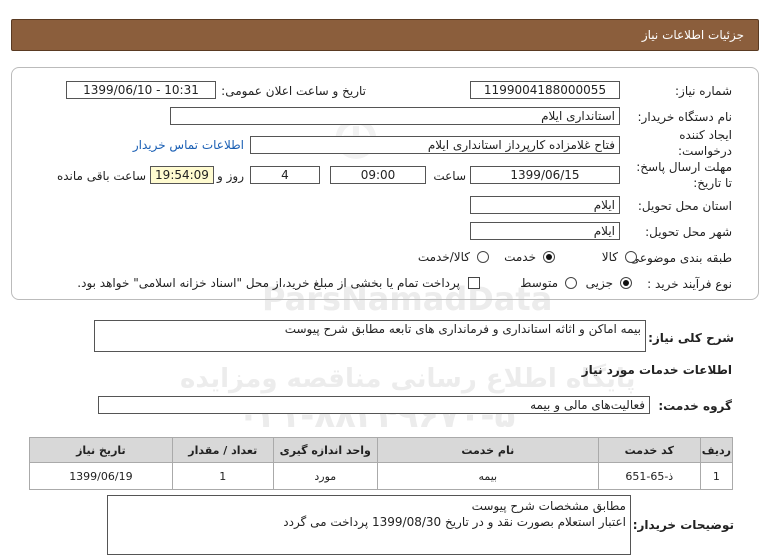 The width and height of the screenshot is (770, 555). What do you see at coordinates (545, 175) in the screenshot?
I see `deadline-date-field: 1399/06/15` at bounding box center [545, 175].